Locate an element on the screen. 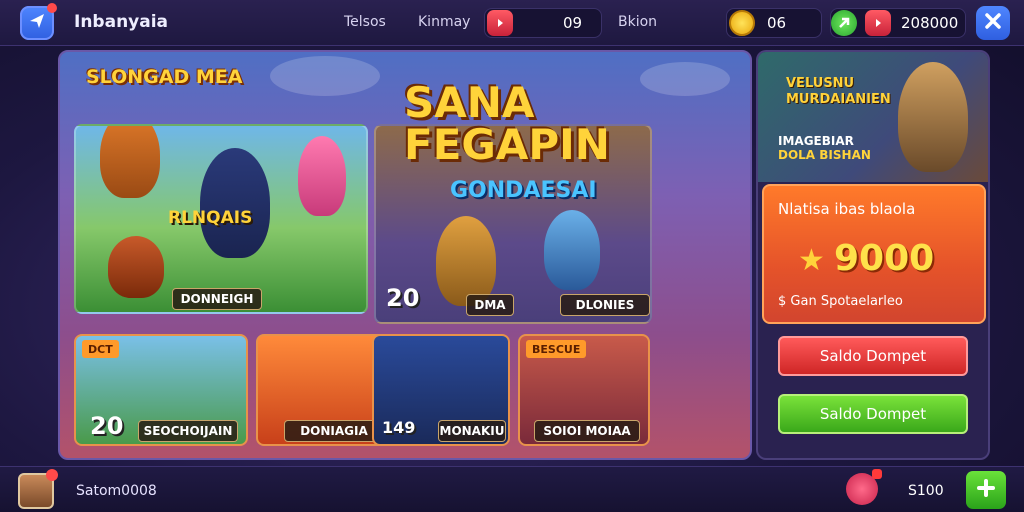  feature-label-2: DLONIES is located at coordinates (605, 305).